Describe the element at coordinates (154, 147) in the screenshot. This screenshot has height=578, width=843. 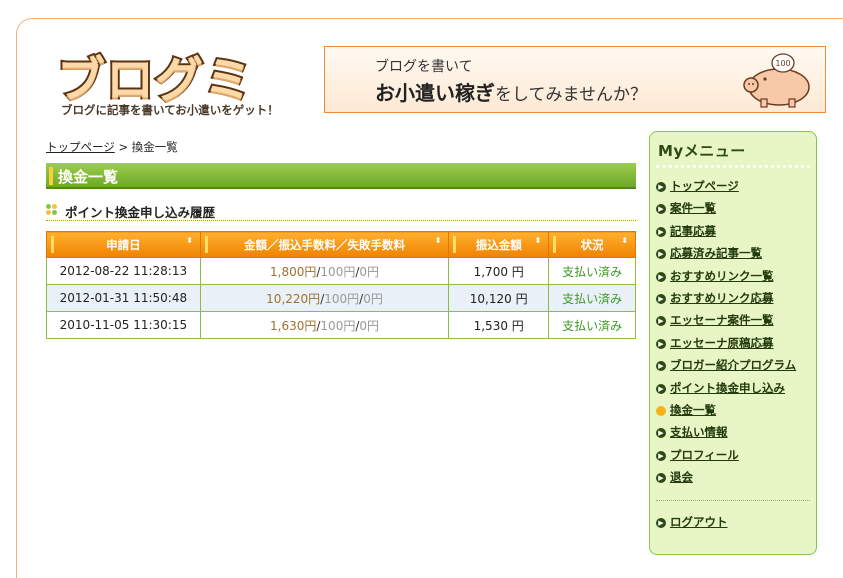
I see `breadcrumb-current: 換金一覧` at that location.